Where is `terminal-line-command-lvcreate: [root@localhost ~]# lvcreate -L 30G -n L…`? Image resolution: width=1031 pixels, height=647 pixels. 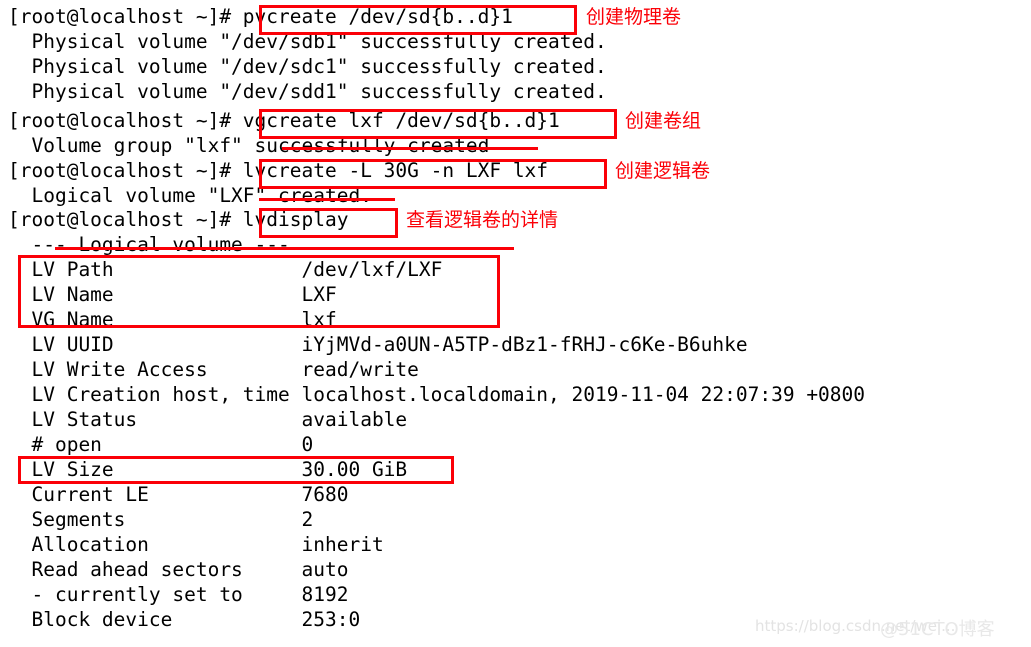
terminal-line-command-lvcreate: [root@localhost ~]# lvcreate -L 30G -n L… is located at coordinates (278, 170).